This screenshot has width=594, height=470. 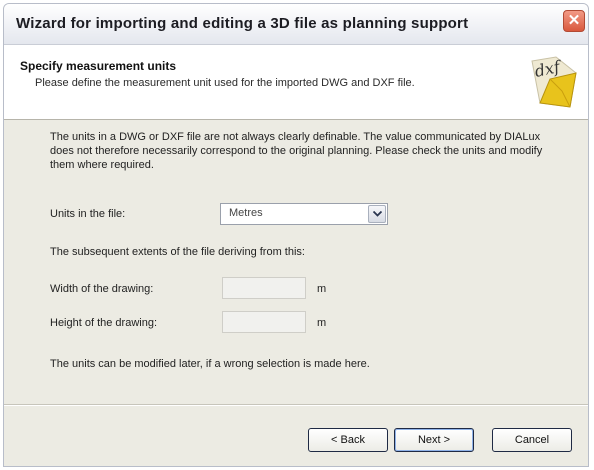 What do you see at coordinates (434, 440) in the screenshot?
I see `next-button: Next >` at bounding box center [434, 440].